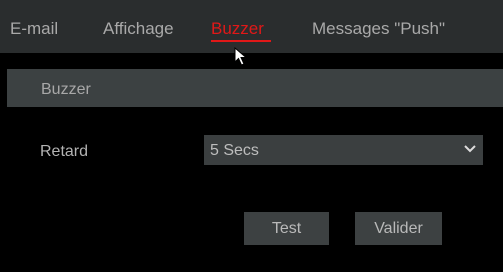 Image resolution: width=503 pixels, height=272 pixels. What do you see at coordinates (470, 149) in the screenshot?
I see `chevron-down-icon` at bounding box center [470, 149].